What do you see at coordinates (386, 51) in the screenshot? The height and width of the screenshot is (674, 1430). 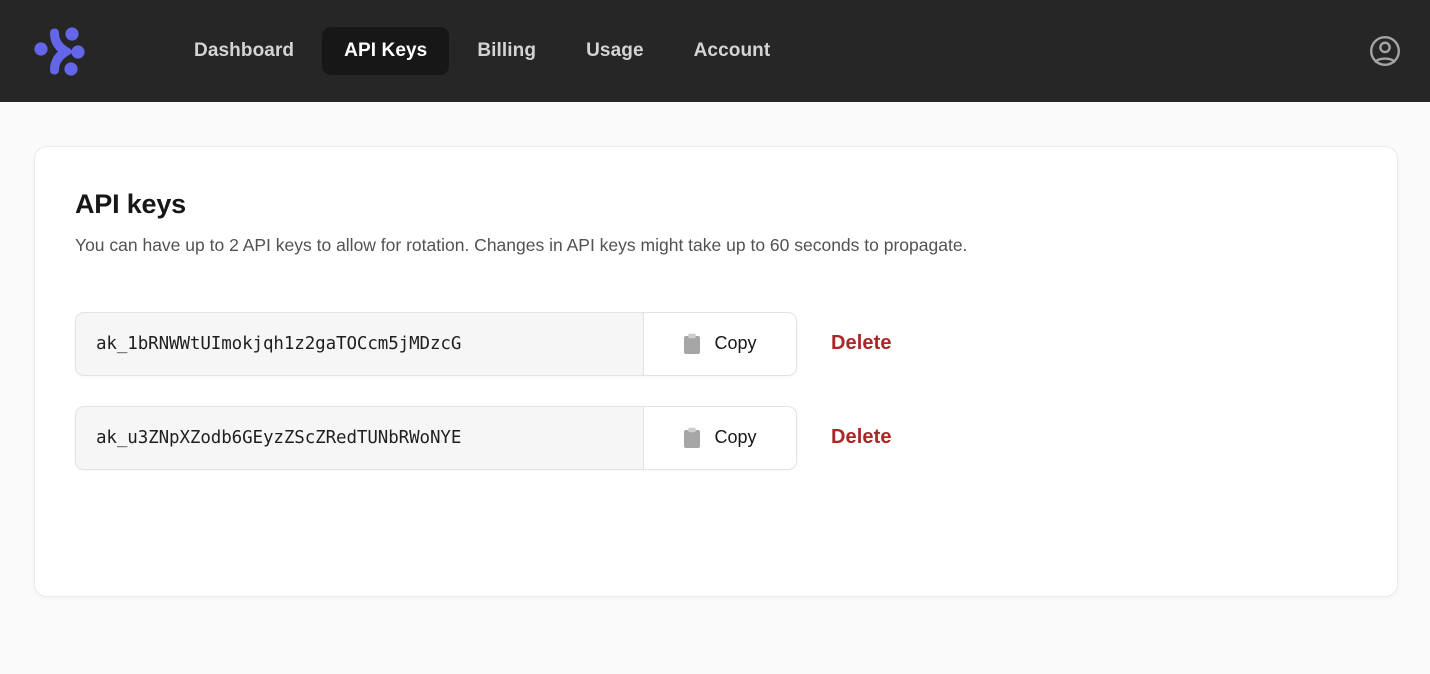 I see `nav-item-api-keys: API Keys` at bounding box center [386, 51].